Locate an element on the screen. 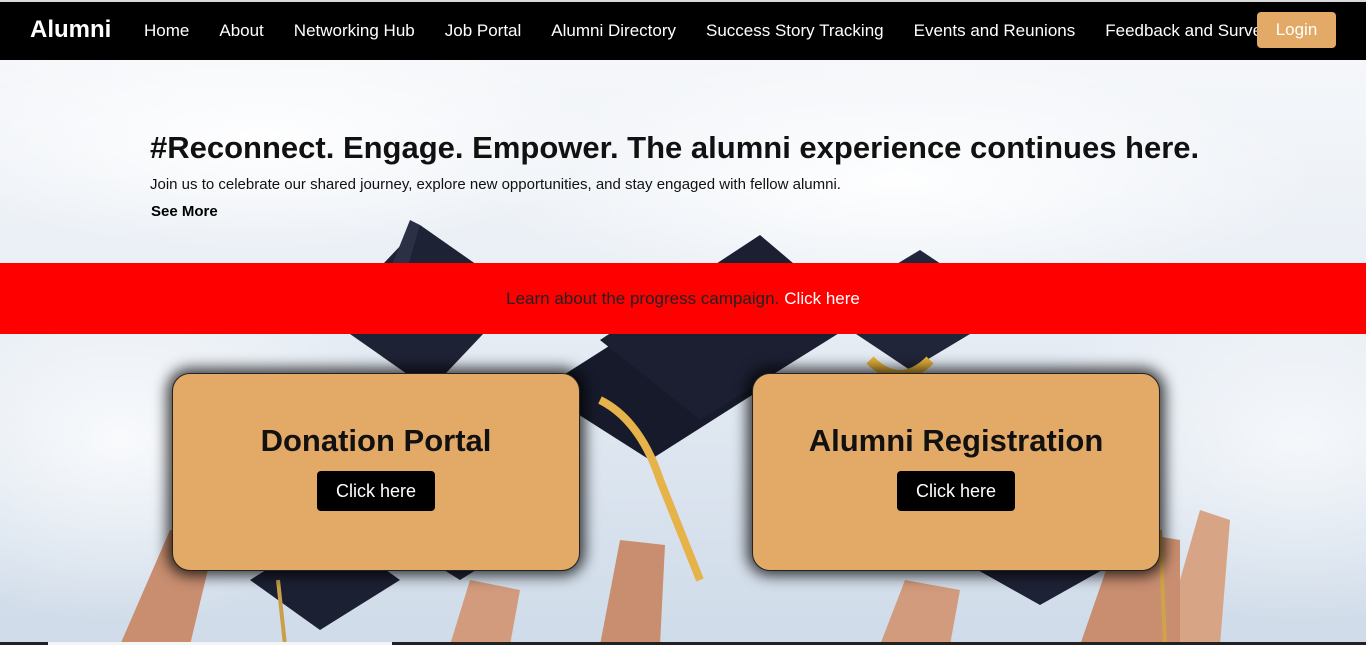 Image resolution: width=1366 pixels, height=645 pixels. nav-success-story-tracking: Success Story Tracking is located at coordinates (795, 31).